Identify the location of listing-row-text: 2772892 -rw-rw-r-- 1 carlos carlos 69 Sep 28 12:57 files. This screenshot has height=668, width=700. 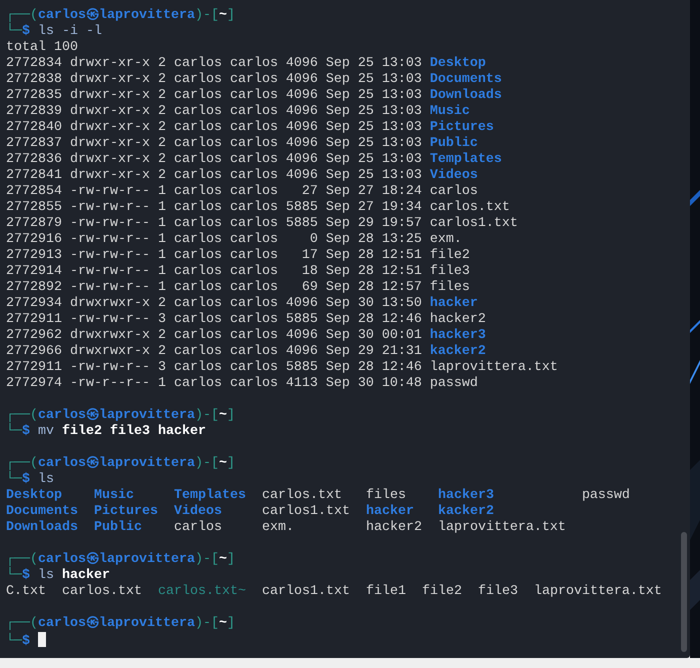
(238, 288).